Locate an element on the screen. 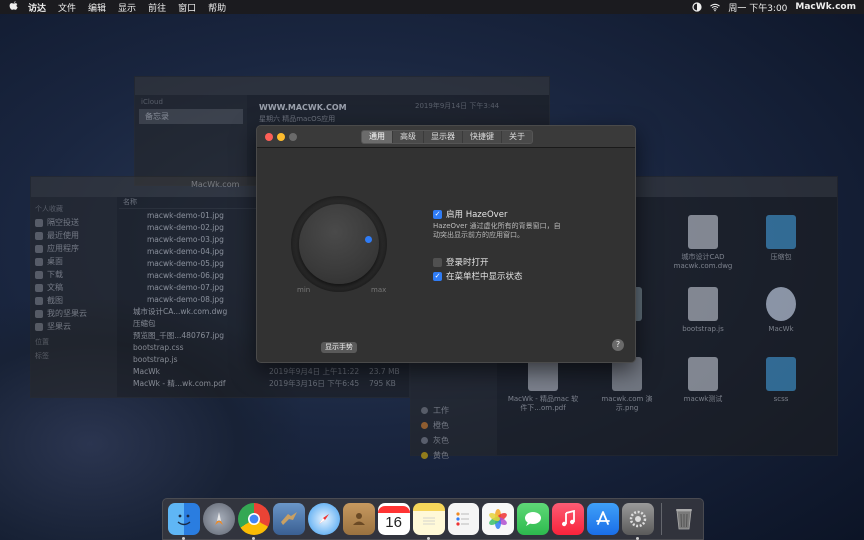 The height and width of the screenshot is (540, 864). show-in-menubar-option: ✓ 在菜单栏中显示状态 is located at coordinates (478, 276).